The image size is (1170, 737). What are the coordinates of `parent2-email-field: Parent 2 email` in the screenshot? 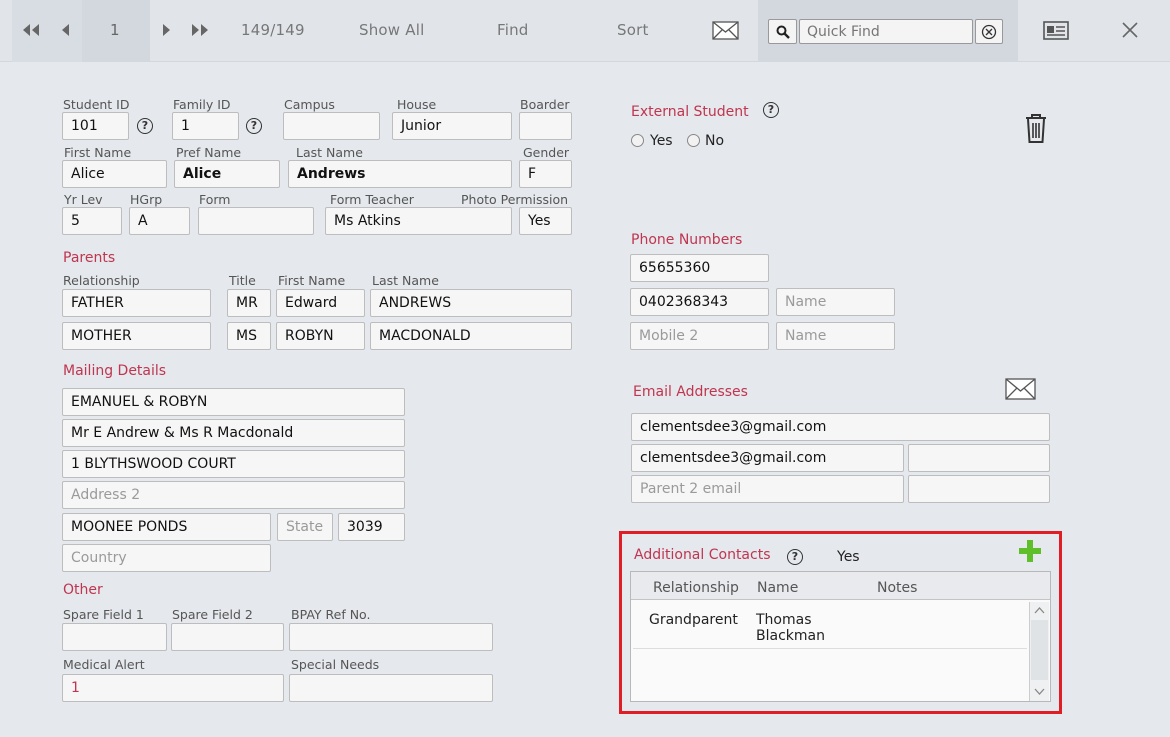 It's located at (767, 489).